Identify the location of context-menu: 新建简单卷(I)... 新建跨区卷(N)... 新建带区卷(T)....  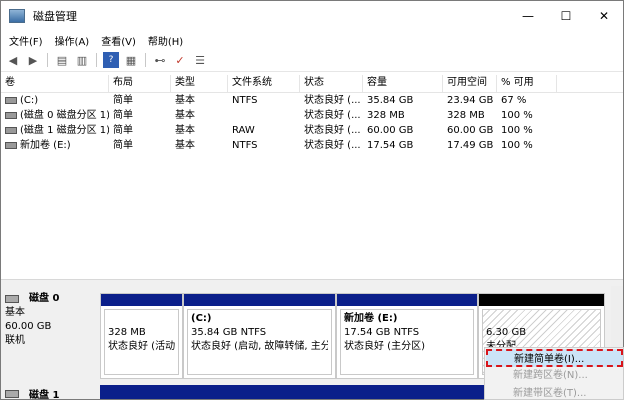
(554, 373).